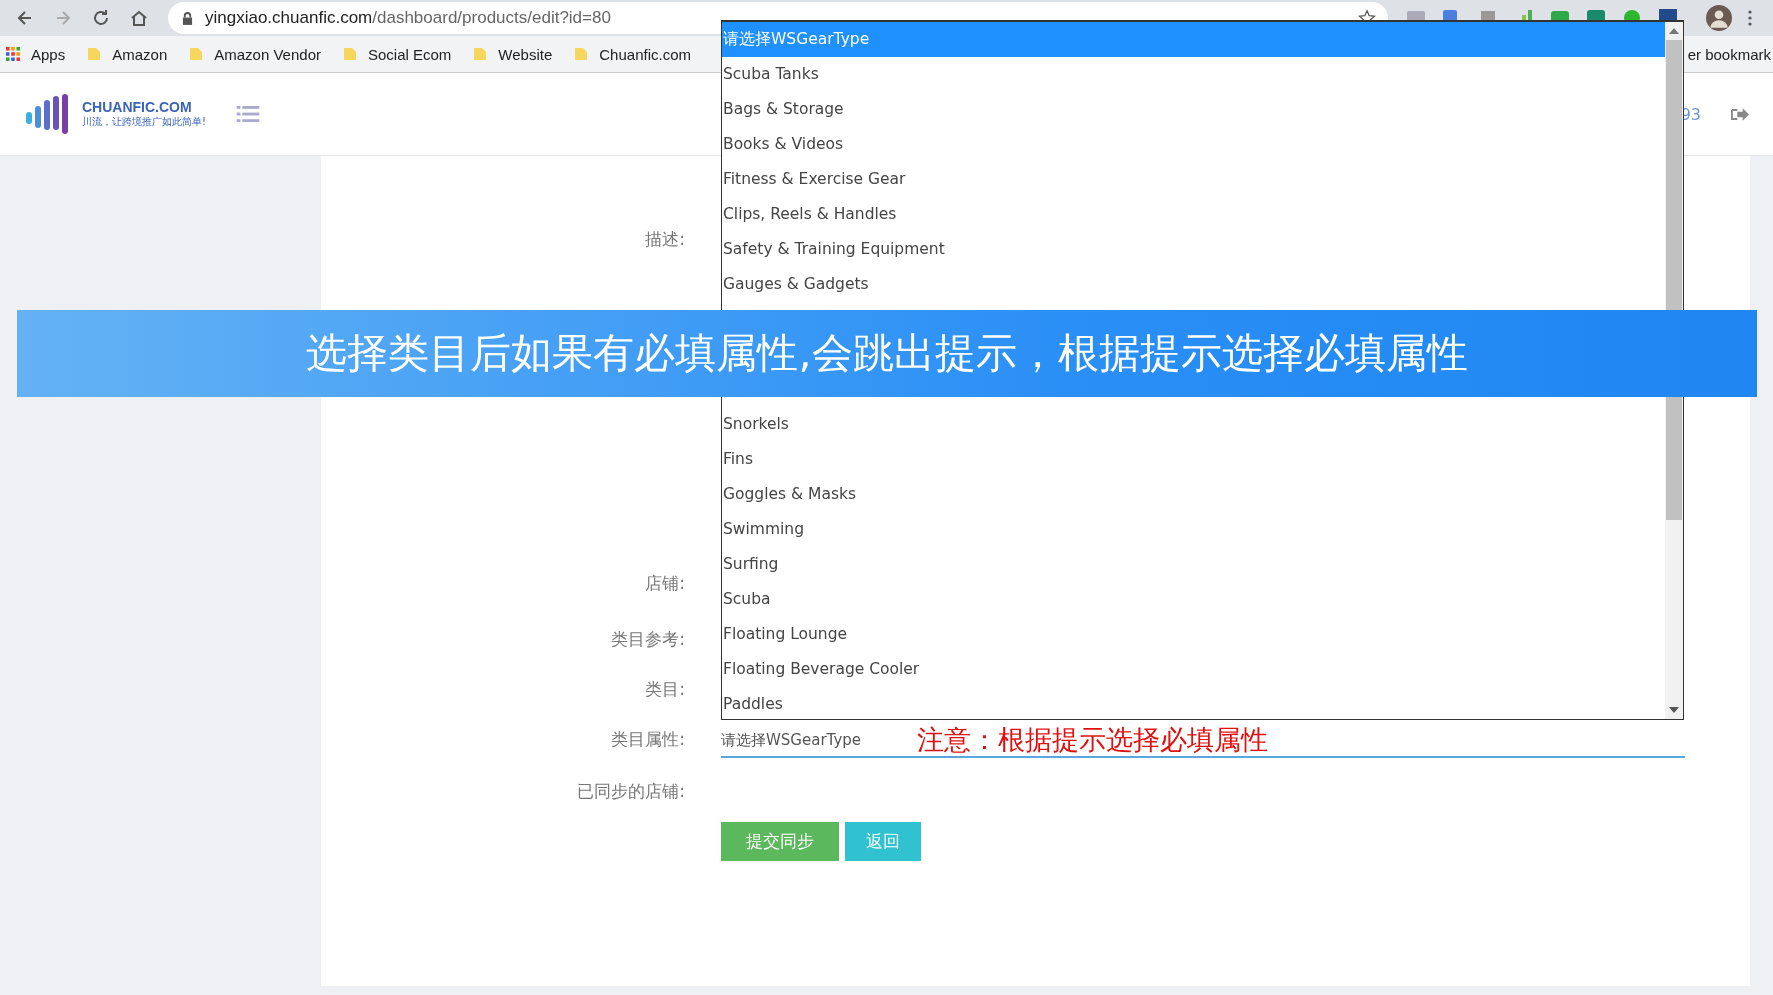  What do you see at coordinates (1193, 669) in the screenshot?
I see `dropdown-option: Floating Beverage Cooler` at bounding box center [1193, 669].